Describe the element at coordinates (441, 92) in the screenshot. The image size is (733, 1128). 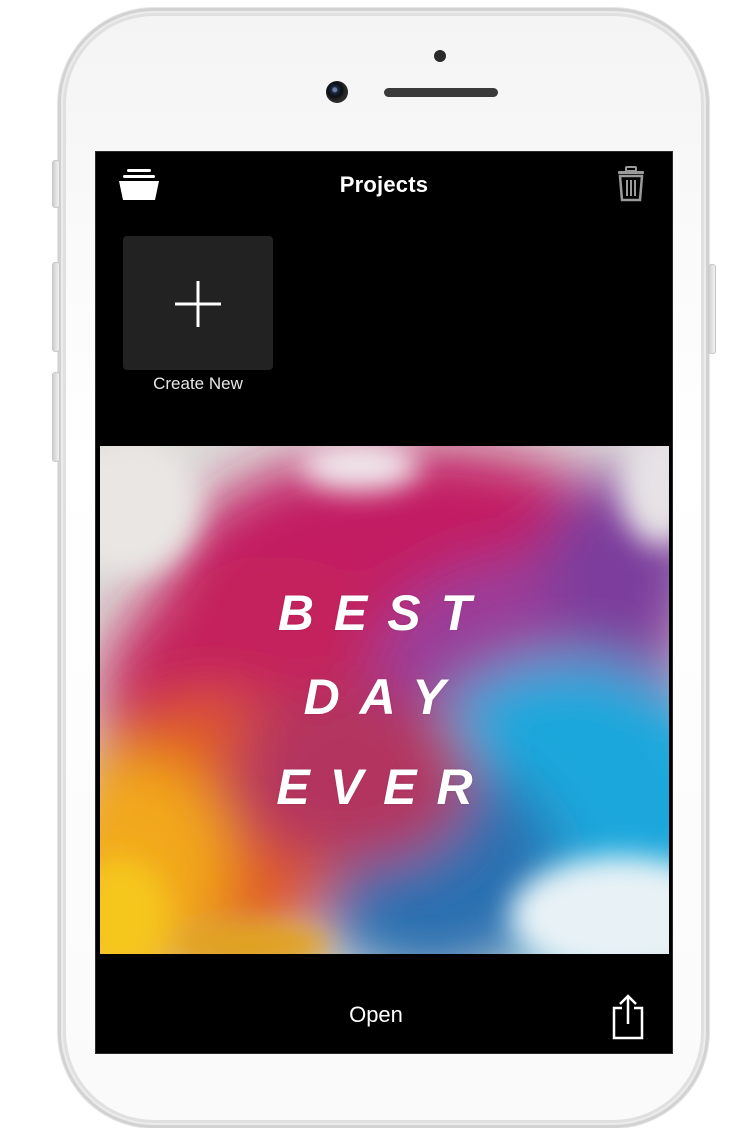
I see `earpiece-speaker` at that location.